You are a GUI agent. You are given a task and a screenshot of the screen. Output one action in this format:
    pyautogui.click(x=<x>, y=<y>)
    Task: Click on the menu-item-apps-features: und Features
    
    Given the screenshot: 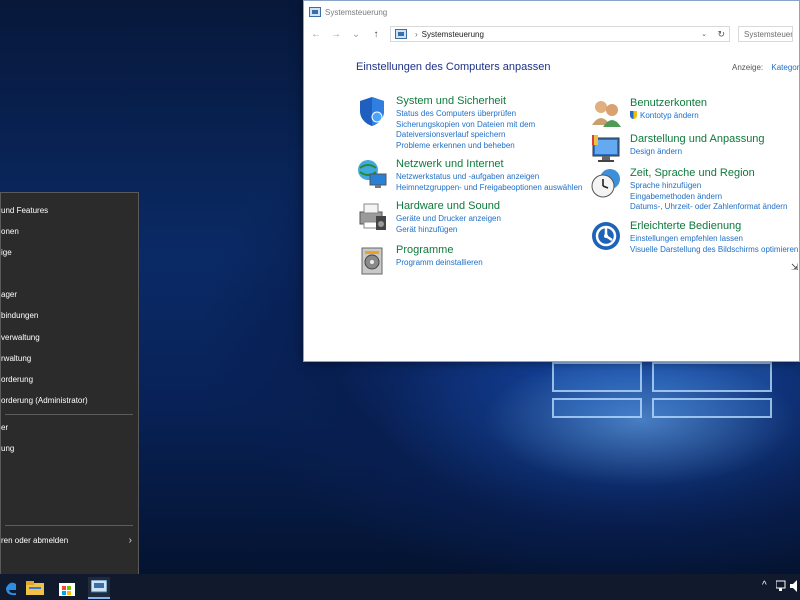 What is the action you would take?
    pyautogui.click(x=69, y=210)
    